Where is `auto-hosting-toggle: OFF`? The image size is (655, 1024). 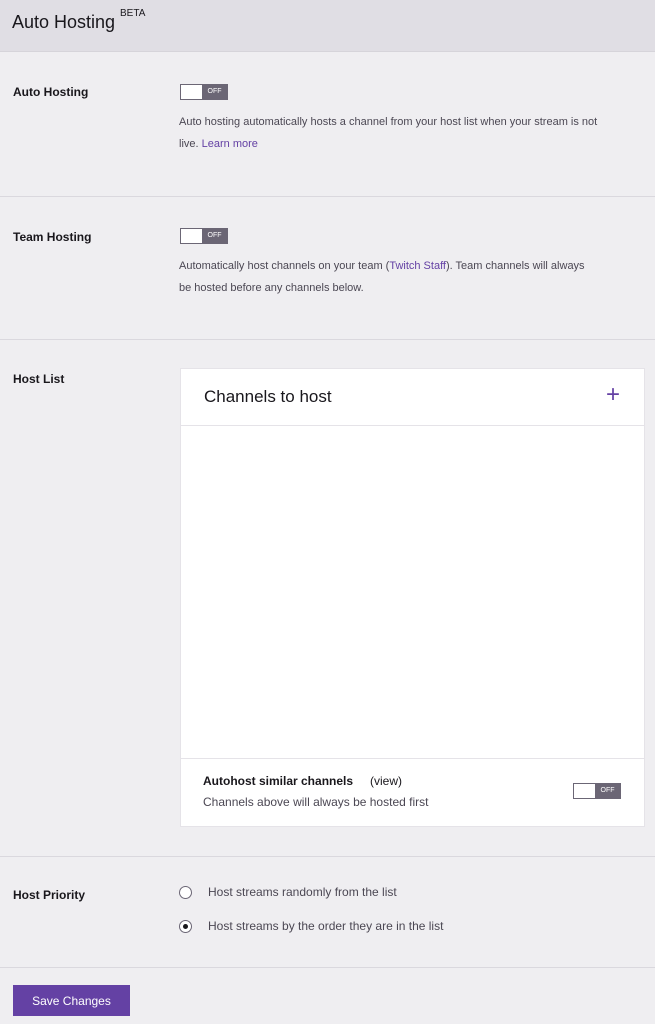 auto-hosting-toggle: OFF is located at coordinates (204, 92).